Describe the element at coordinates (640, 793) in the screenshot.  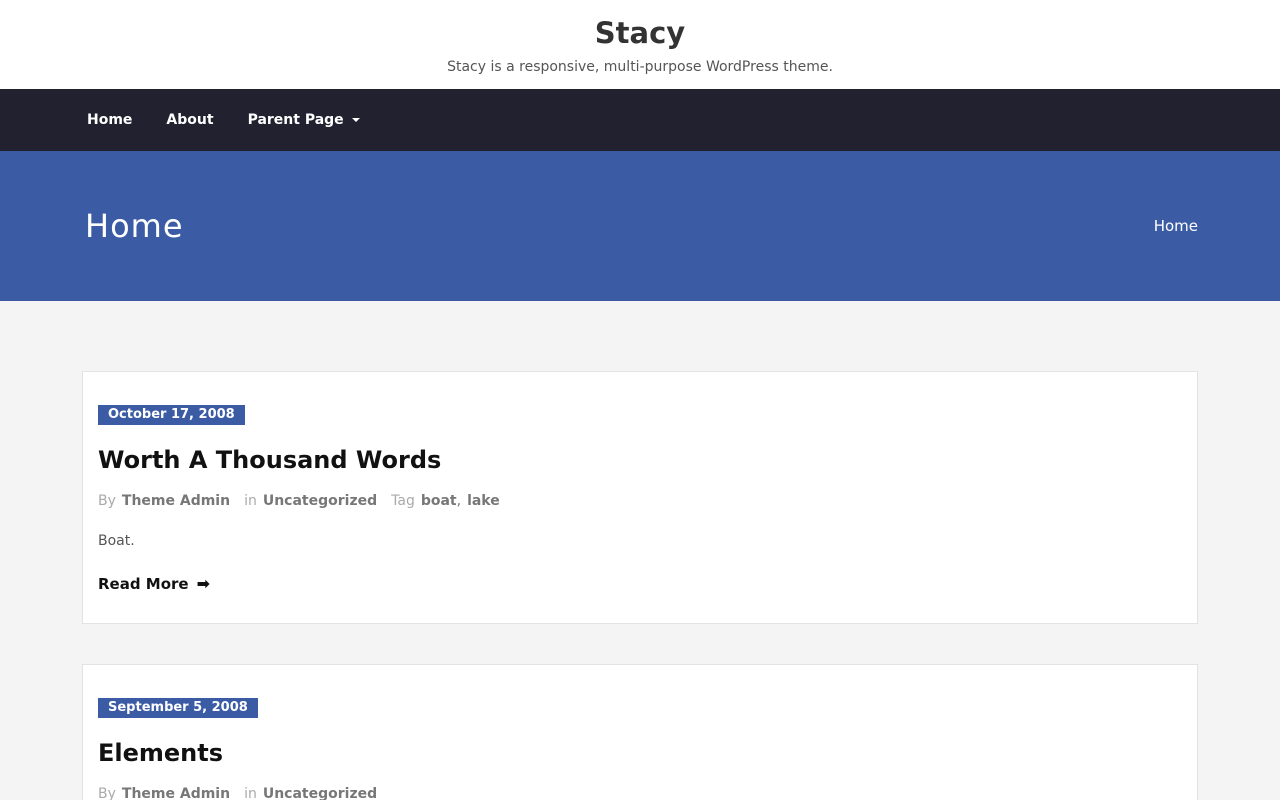
I see `post-meta: By Theme Admin in Uncategorized` at that location.